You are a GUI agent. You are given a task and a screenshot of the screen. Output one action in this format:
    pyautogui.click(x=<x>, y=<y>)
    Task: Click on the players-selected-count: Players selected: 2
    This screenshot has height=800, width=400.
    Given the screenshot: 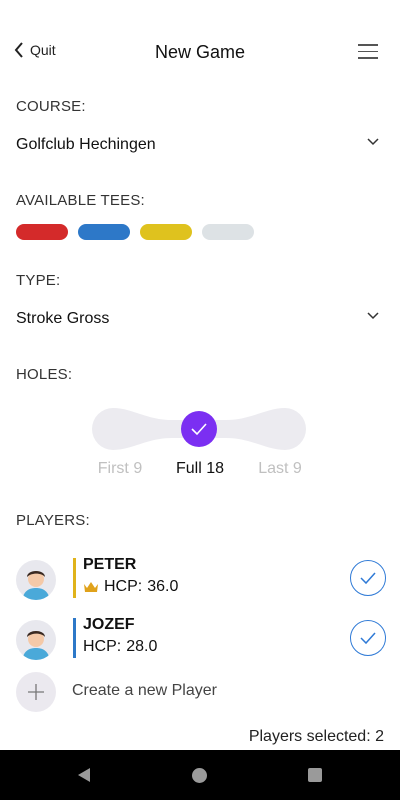 What is the action you would take?
    pyautogui.click(x=316, y=736)
    